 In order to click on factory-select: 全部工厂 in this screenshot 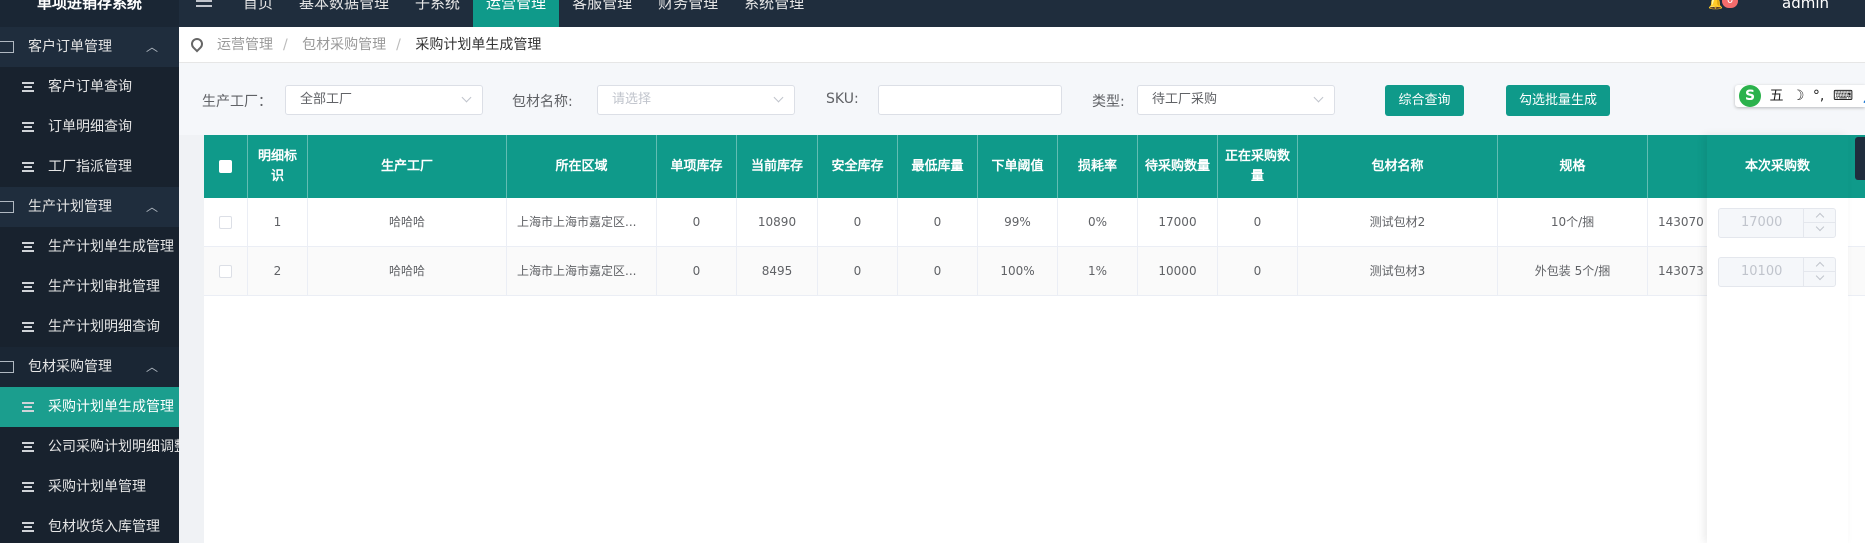, I will do `click(384, 100)`.